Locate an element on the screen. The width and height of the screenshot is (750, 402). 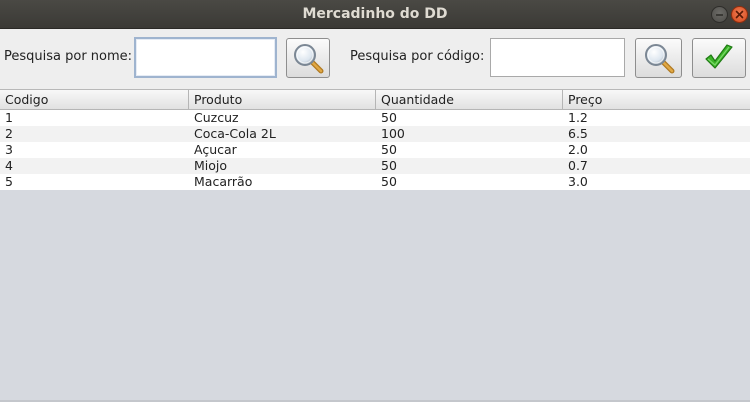
window-title: Mercadinho do DD is located at coordinates (375, 14).